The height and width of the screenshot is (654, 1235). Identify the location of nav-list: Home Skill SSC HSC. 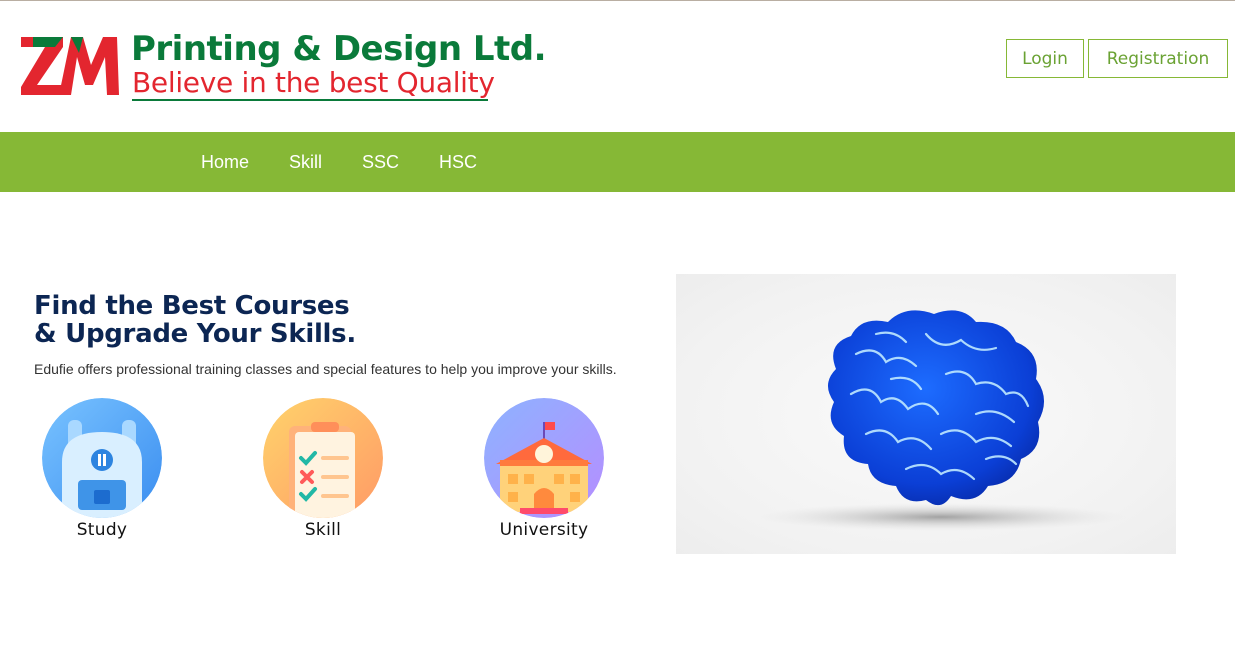
(339, 162).